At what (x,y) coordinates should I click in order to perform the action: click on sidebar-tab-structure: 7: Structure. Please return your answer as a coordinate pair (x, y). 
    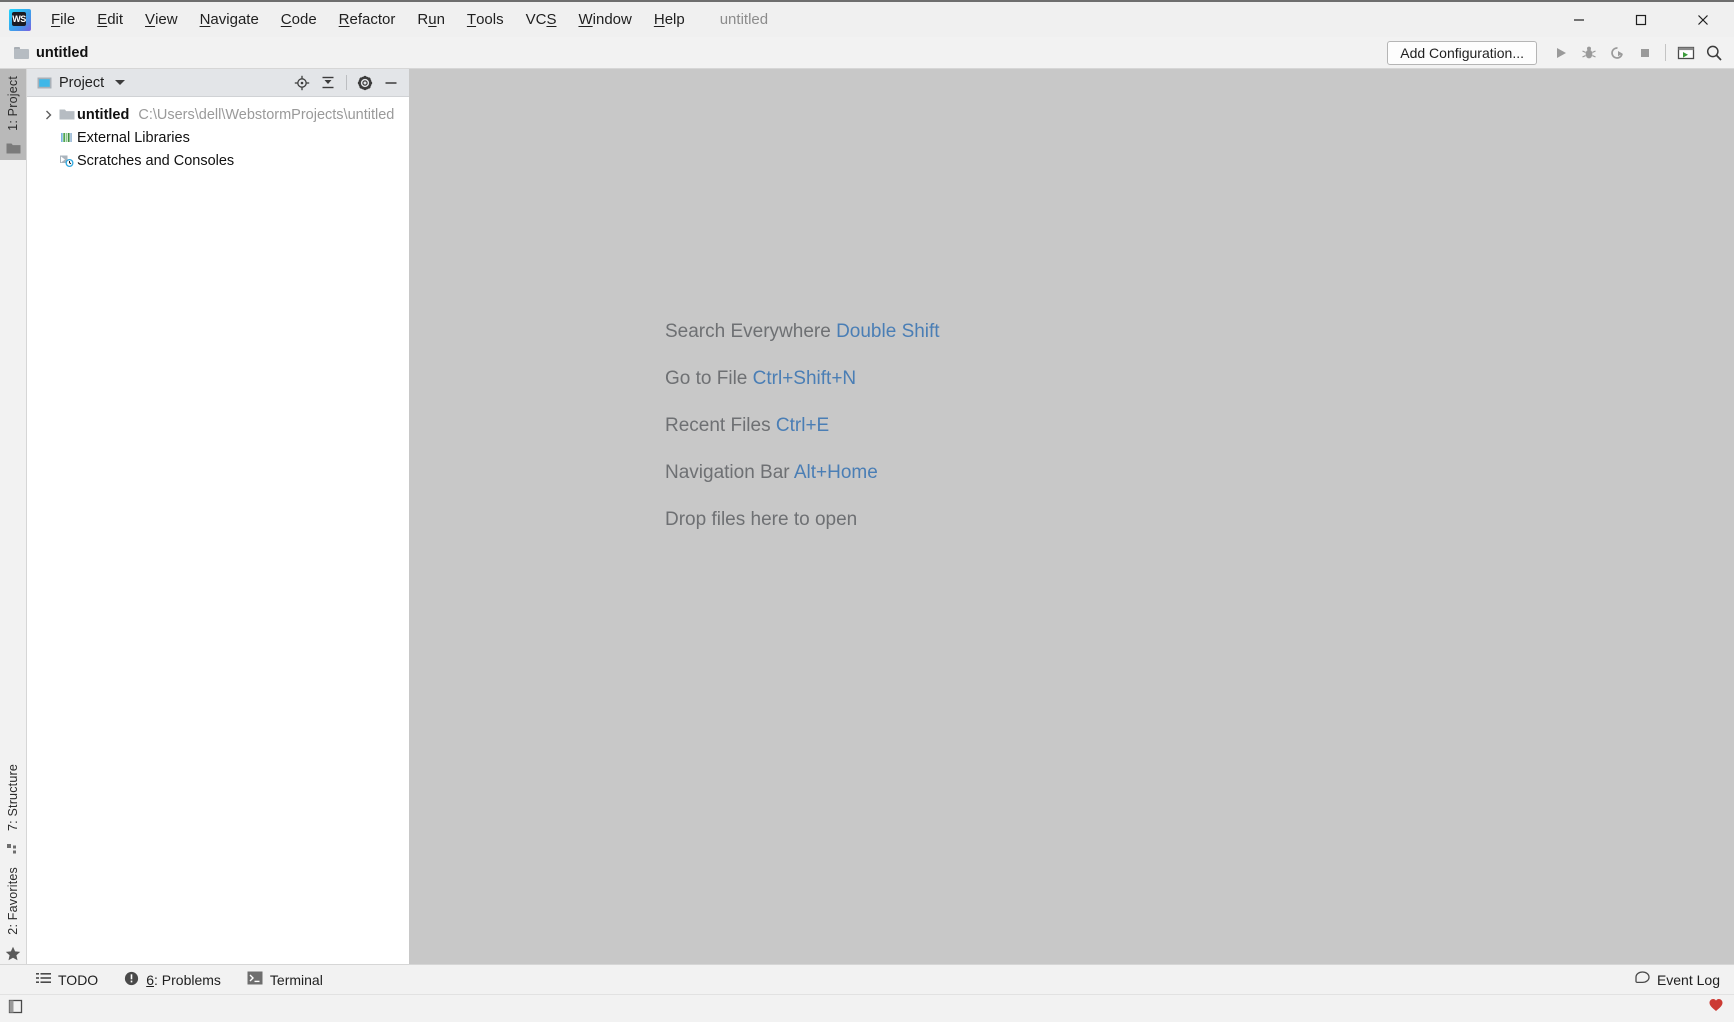
    Looking at the image, I should click on (13, 808).